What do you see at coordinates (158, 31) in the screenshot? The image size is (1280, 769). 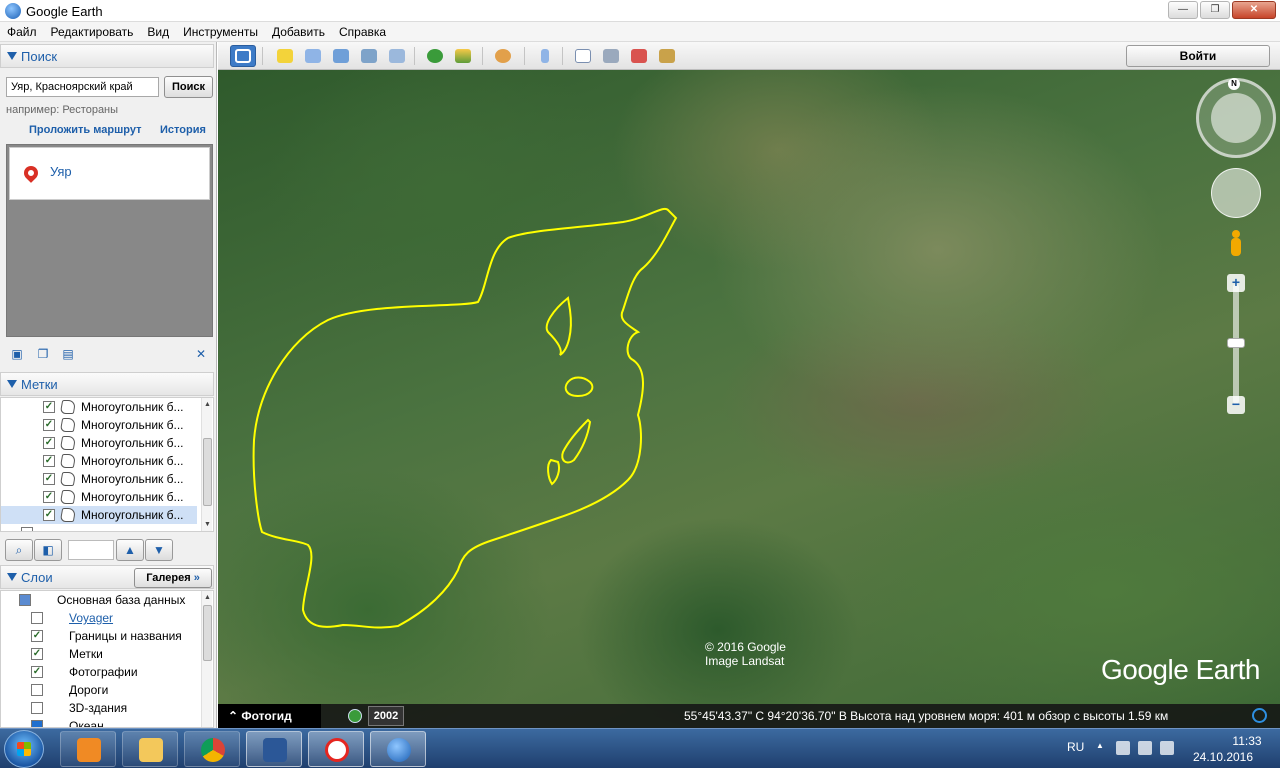 I see `menu-view: Вид` at bounding box center [158, 31].